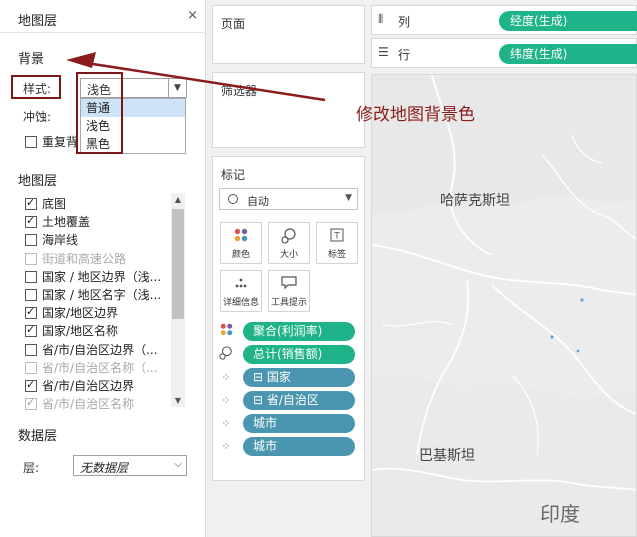 This screenshot has width=637, height=537. What do you see at coordinates (288, 110) in the screenshot?
I see `filters-card: 筛选器` at bounding box center [288, 110].